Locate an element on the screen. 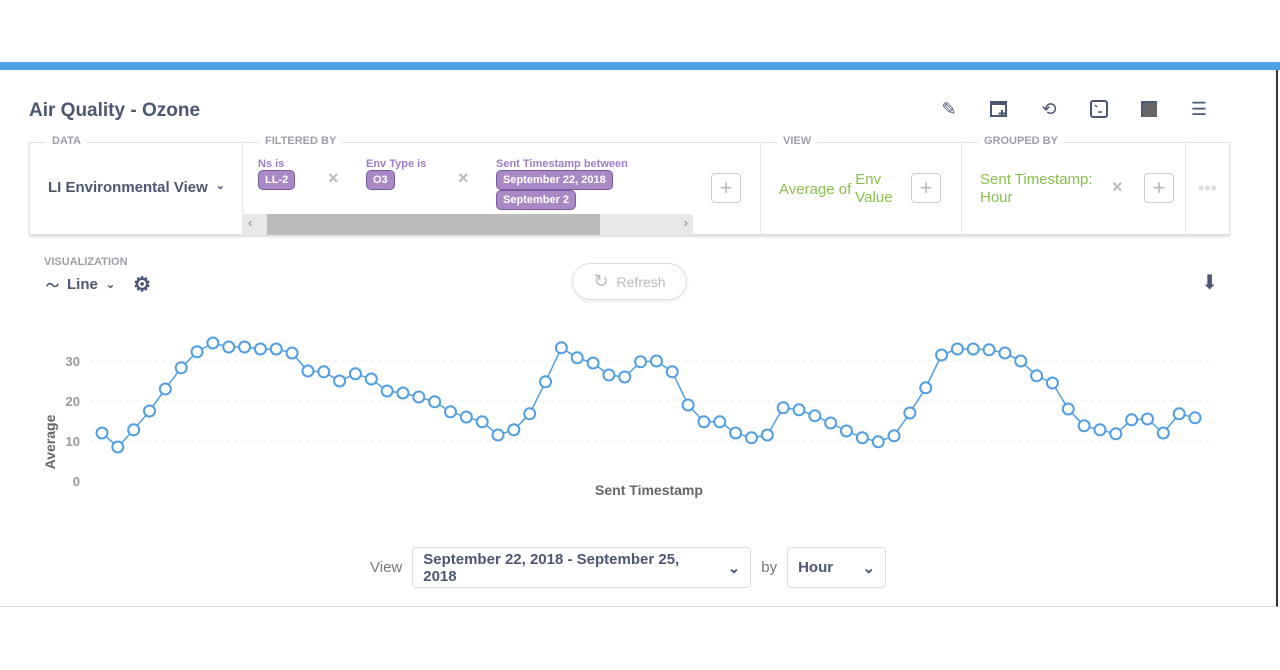 The image size is (1280, 670). refresh-button: ↻ Refresh is located at coordinates (629, 281).